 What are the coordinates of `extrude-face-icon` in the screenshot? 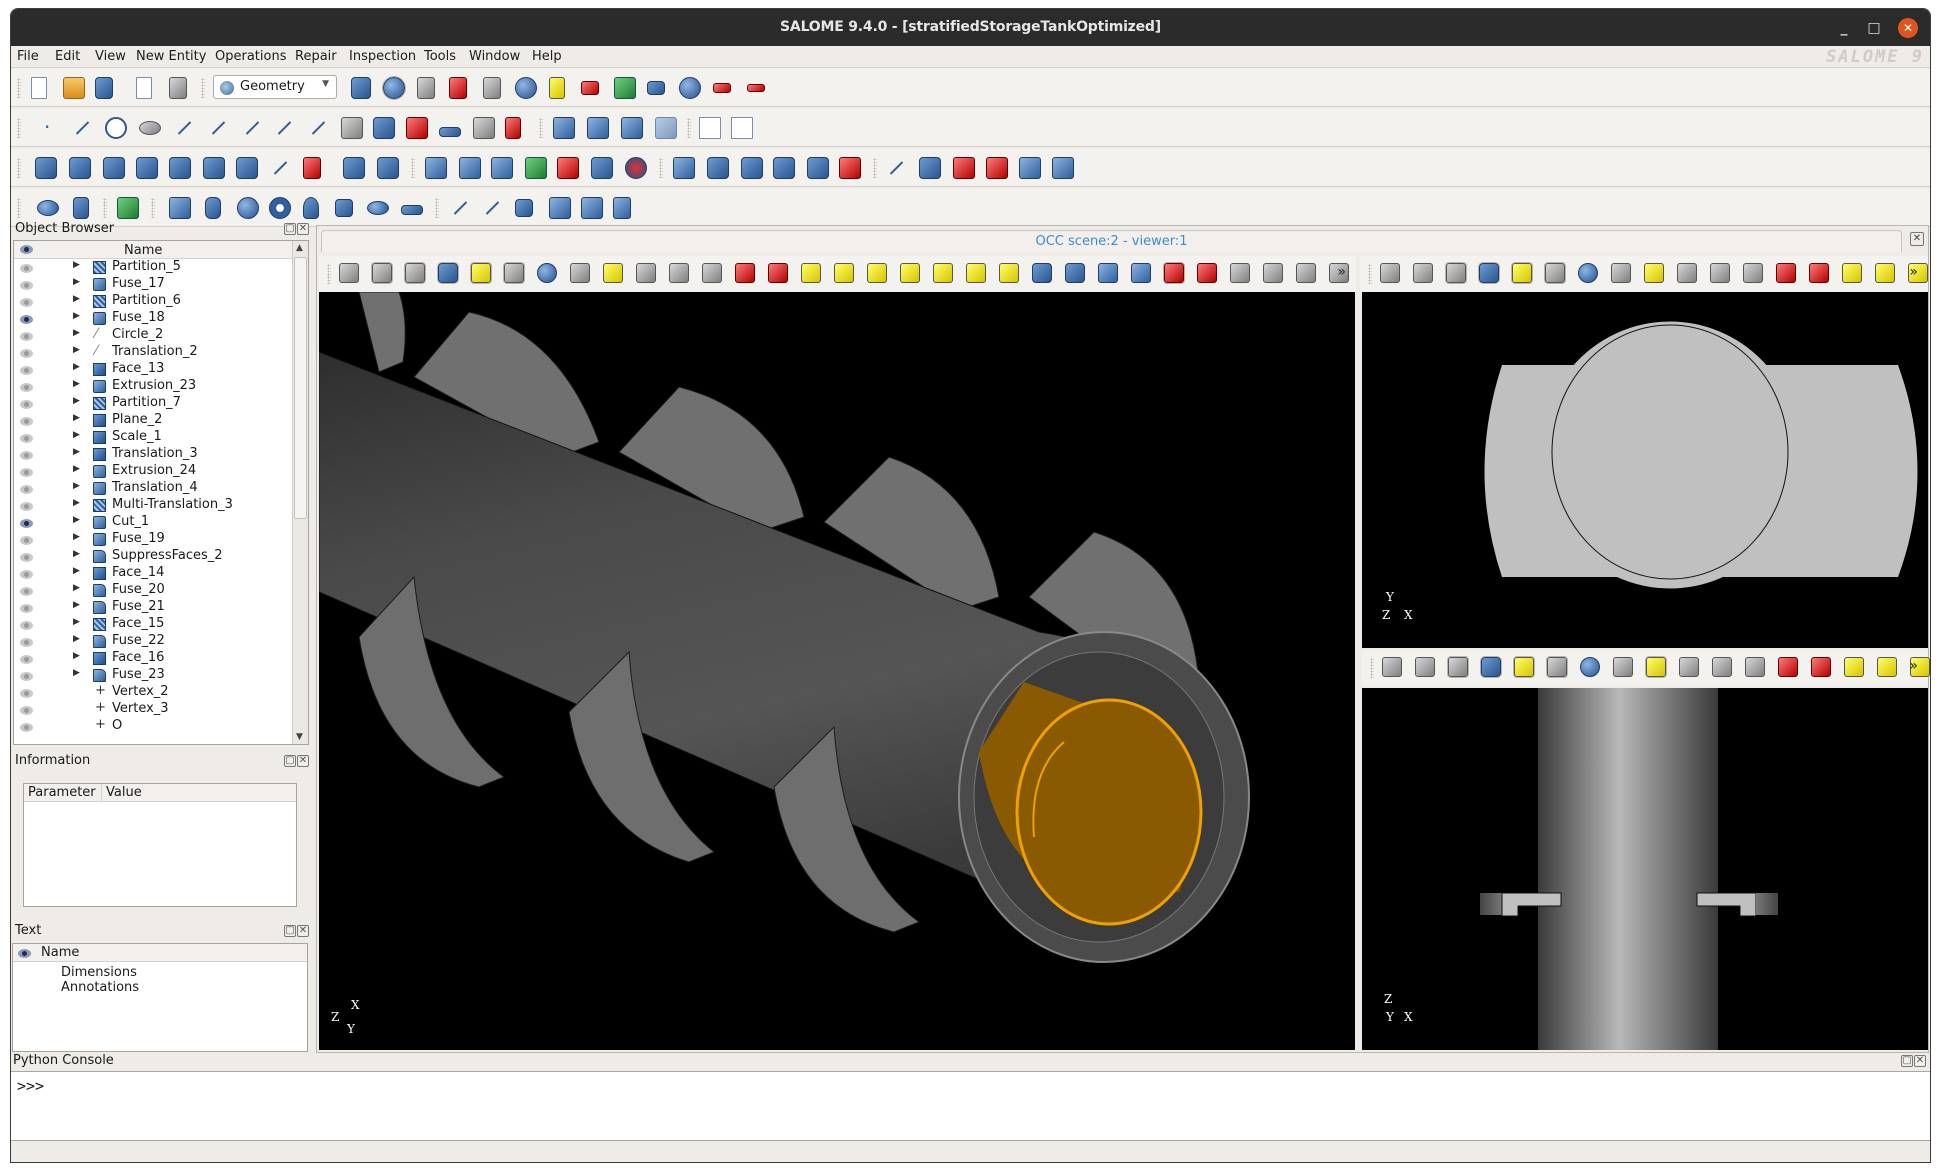 It's located at (997, 168).